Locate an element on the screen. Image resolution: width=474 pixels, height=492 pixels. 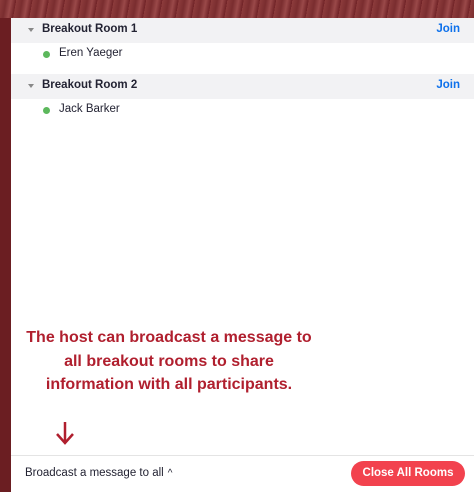
chevron-up-icon: ^ is located at coordinates (170, 473).